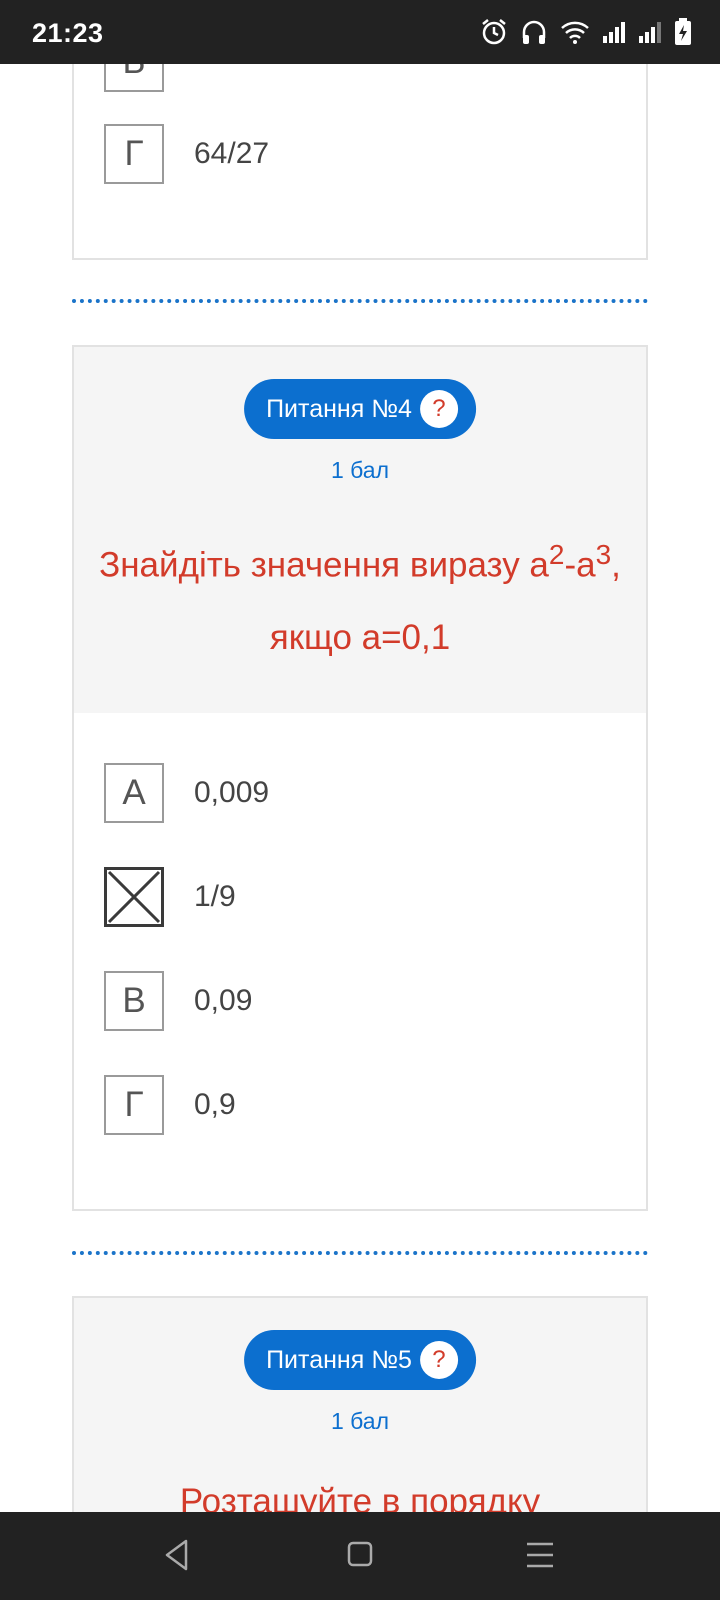 The image size is (720, 1600). I want to click on answer-option-g: Г 64/27, so click(186, 154).